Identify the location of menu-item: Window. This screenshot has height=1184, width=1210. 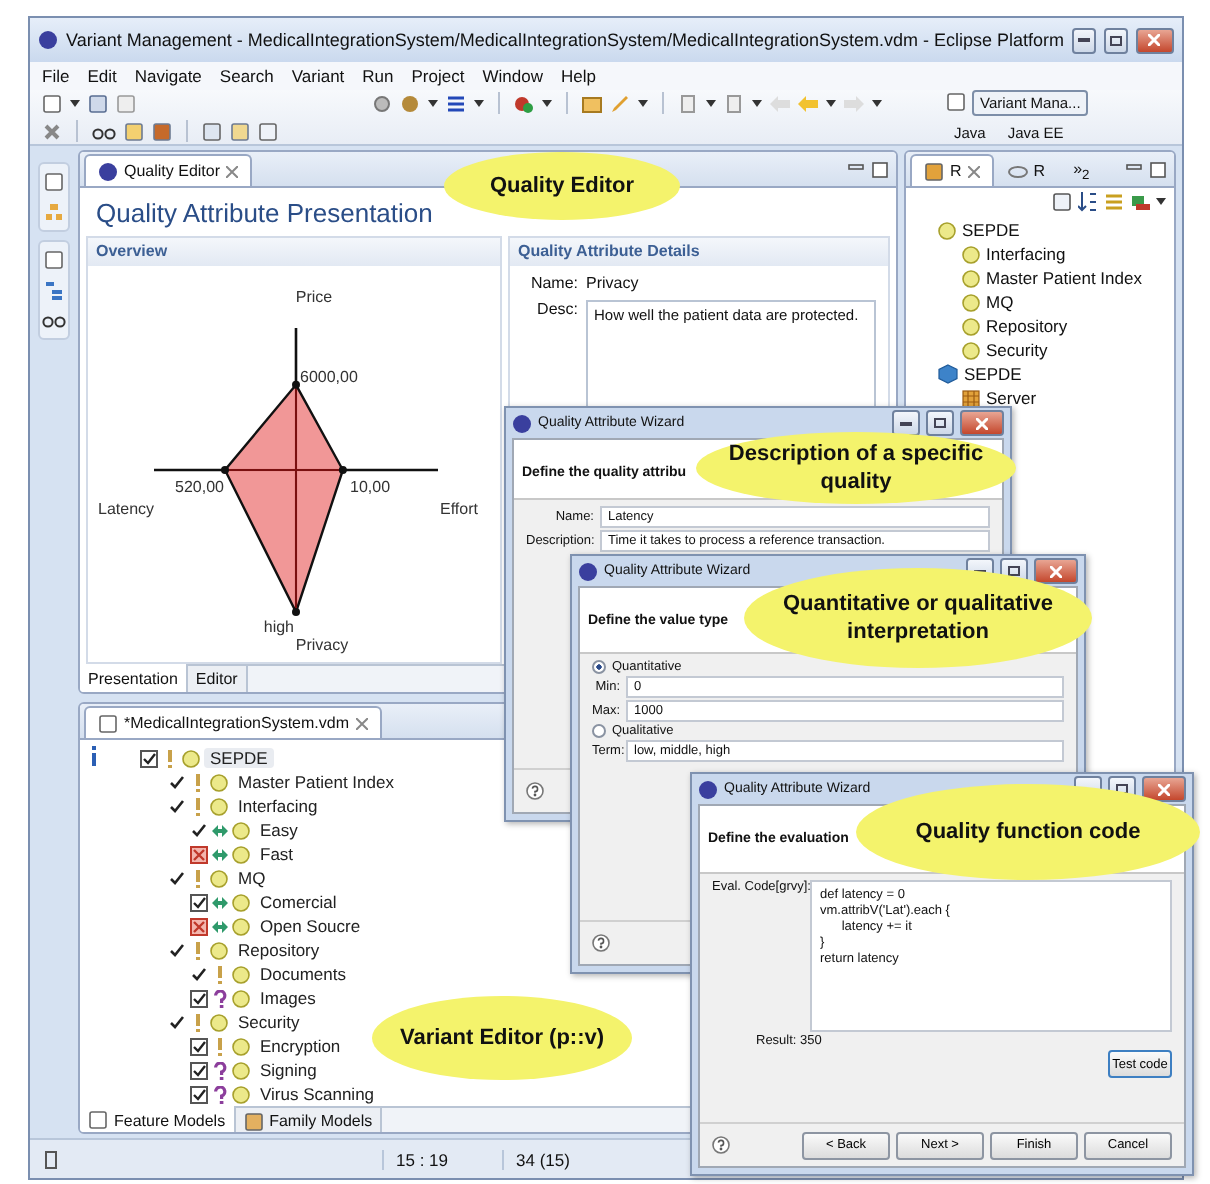
(512, 76).